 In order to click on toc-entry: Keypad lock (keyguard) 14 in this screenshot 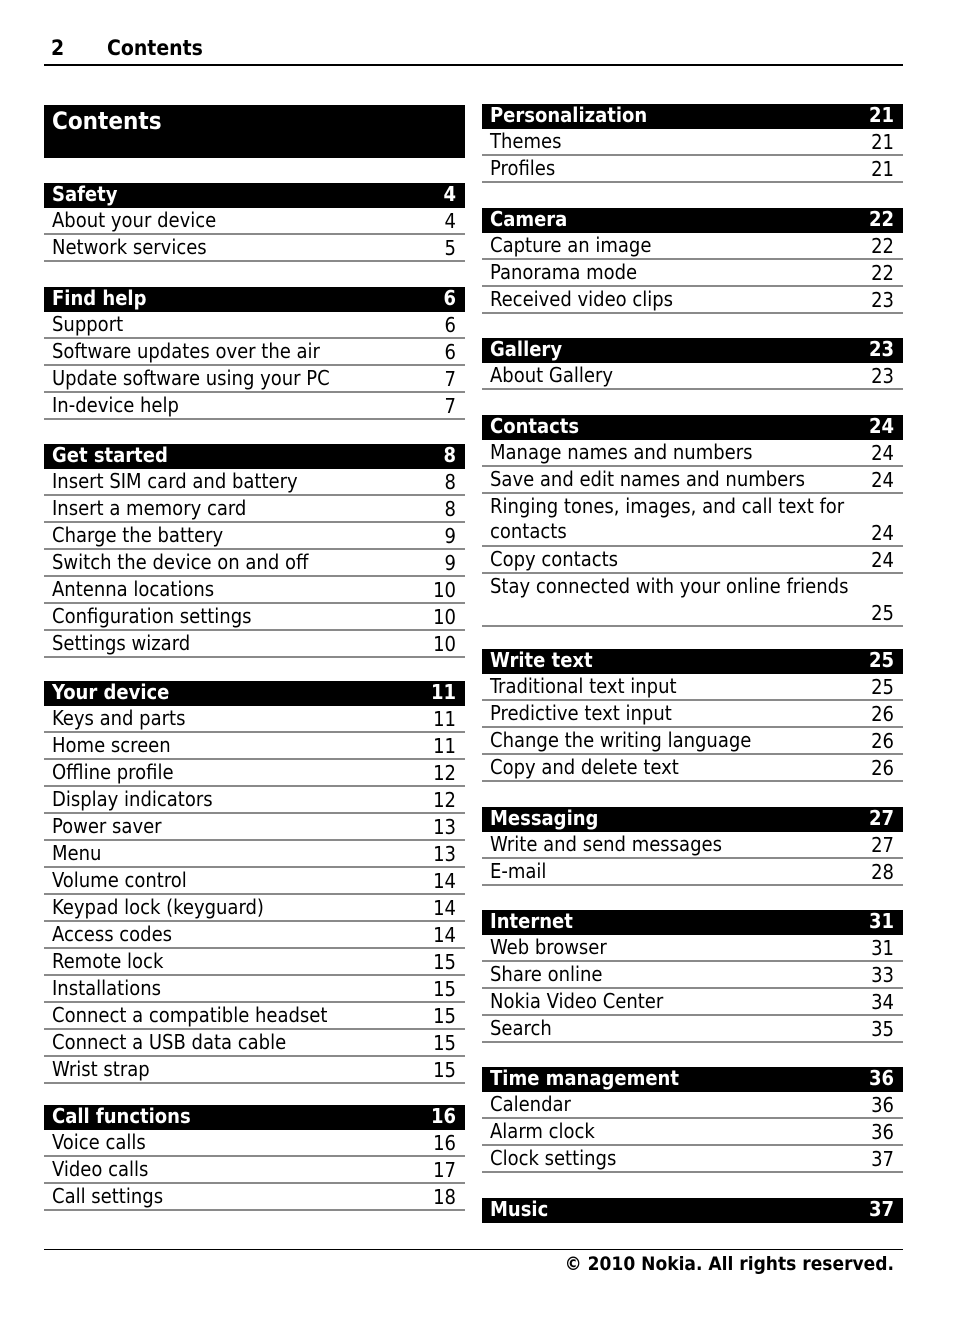, I will do `click(254, 908)`.